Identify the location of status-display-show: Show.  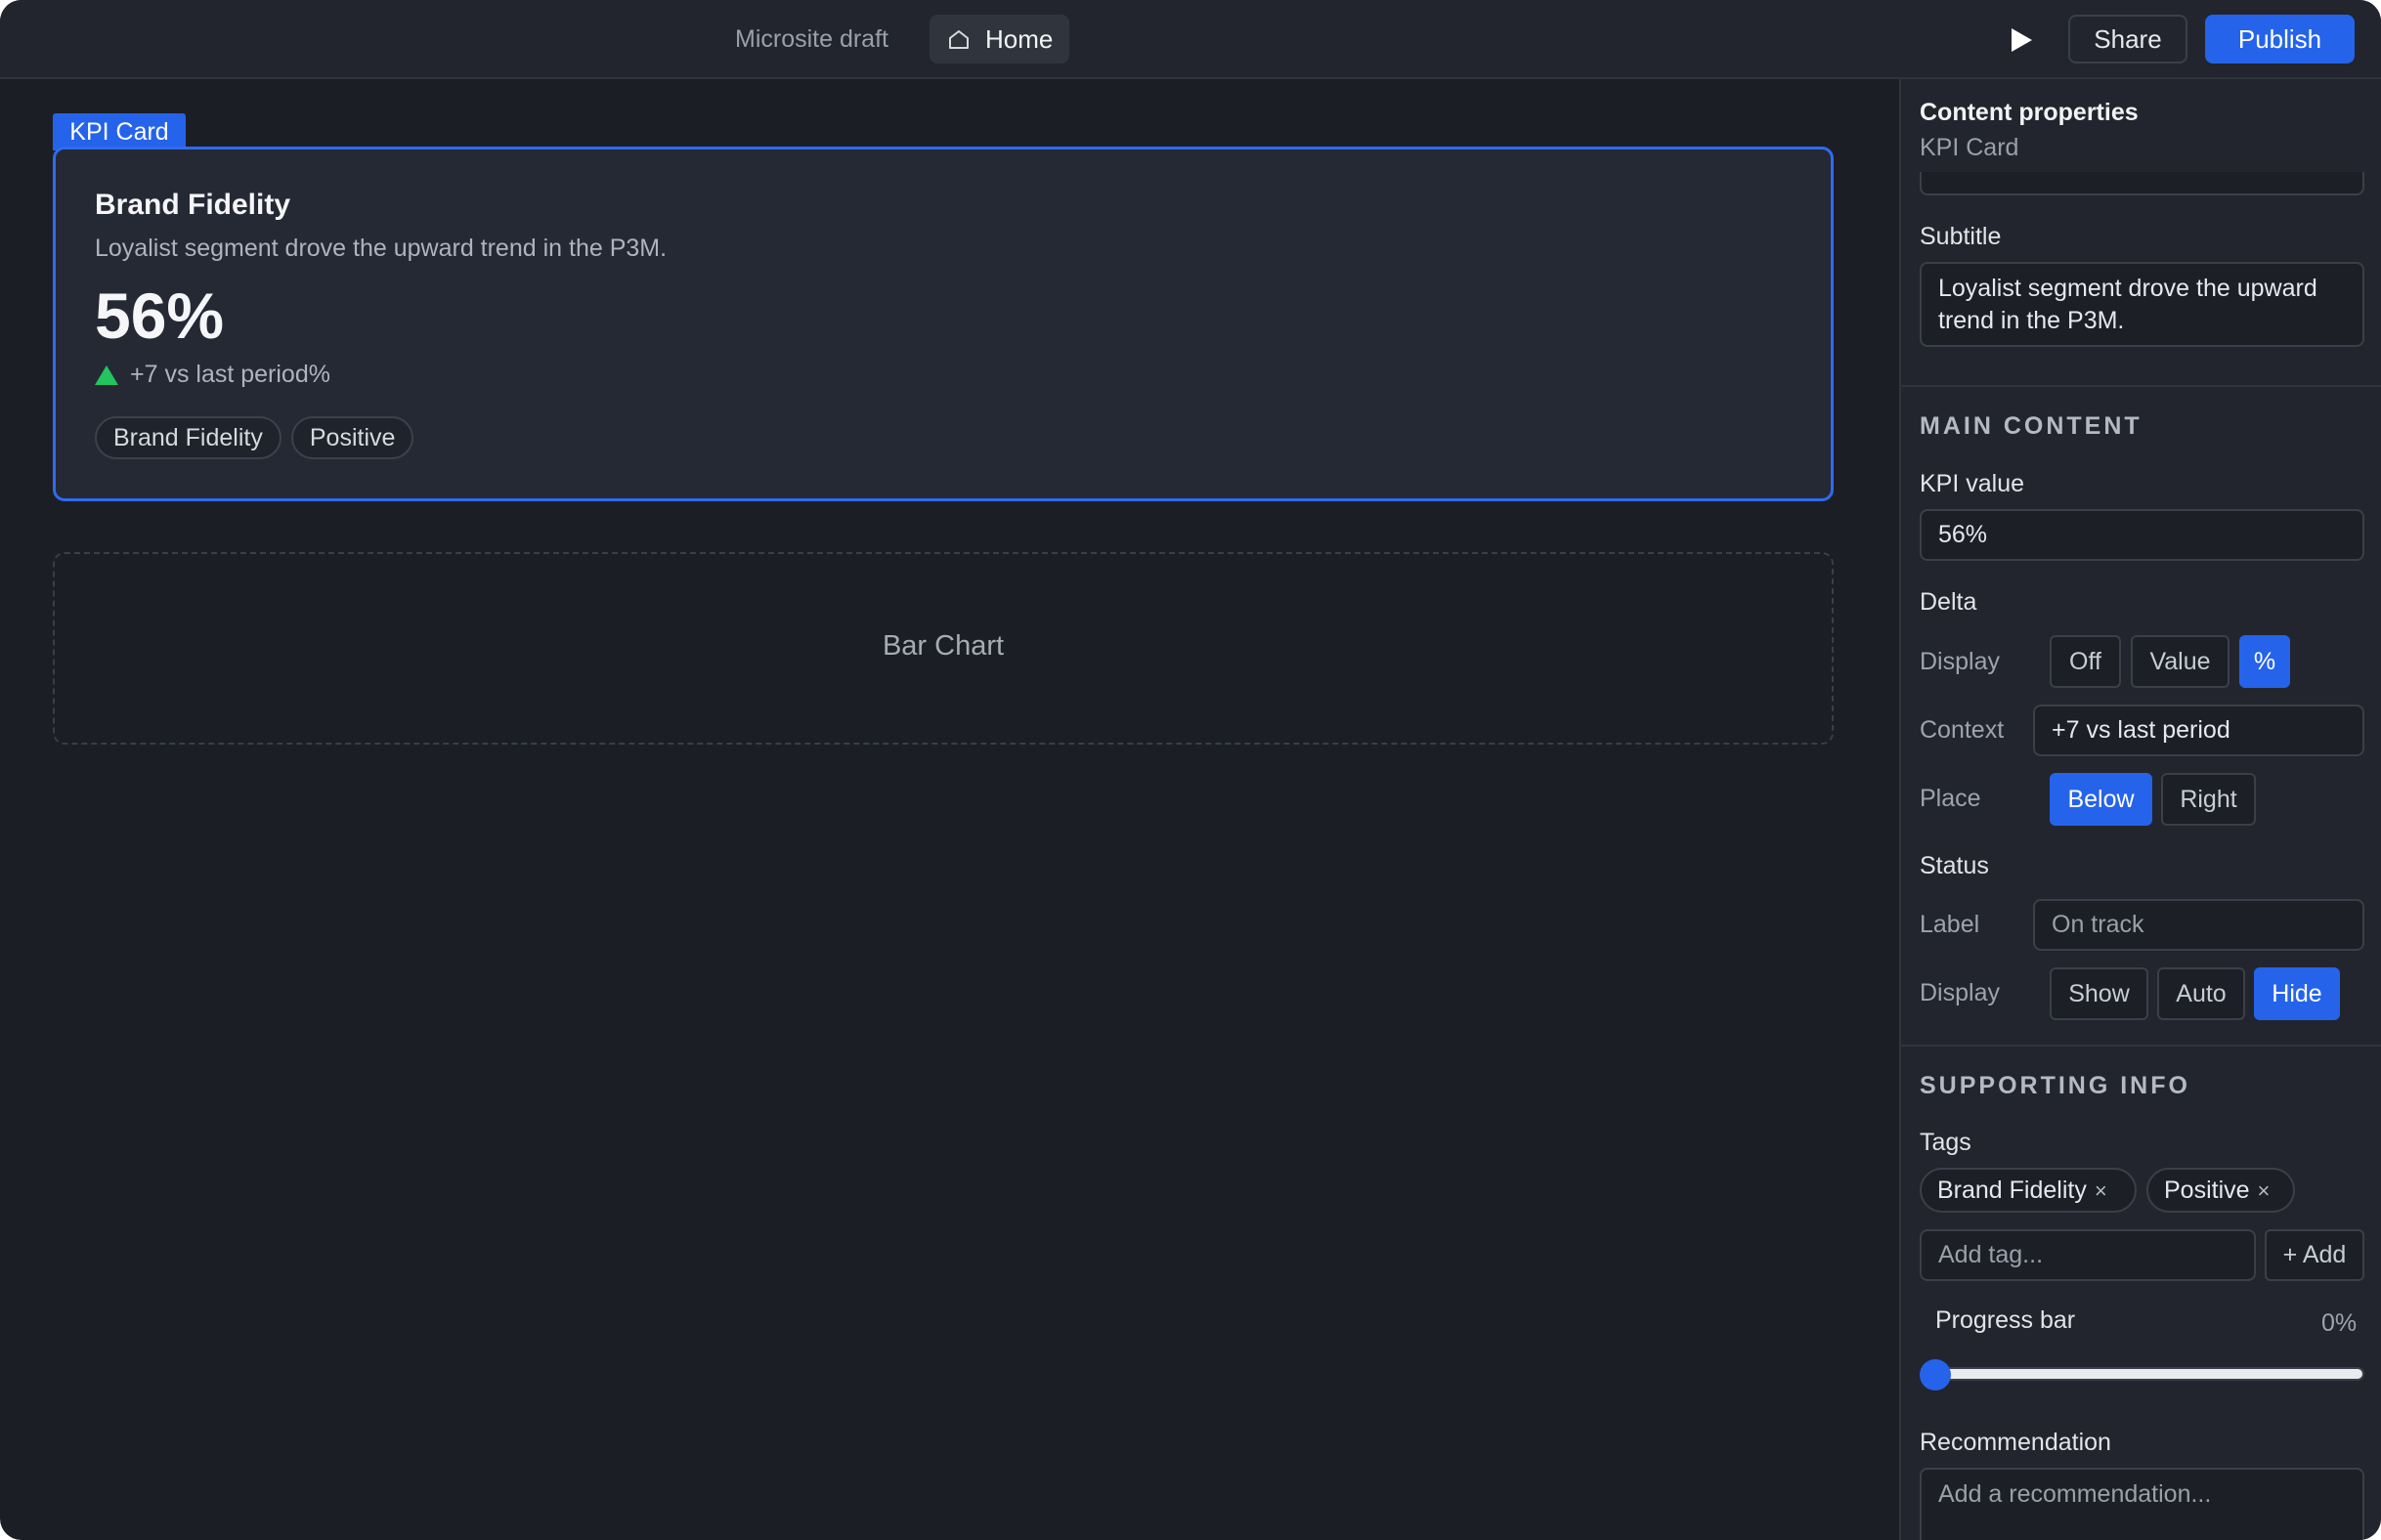
(2099, 993).